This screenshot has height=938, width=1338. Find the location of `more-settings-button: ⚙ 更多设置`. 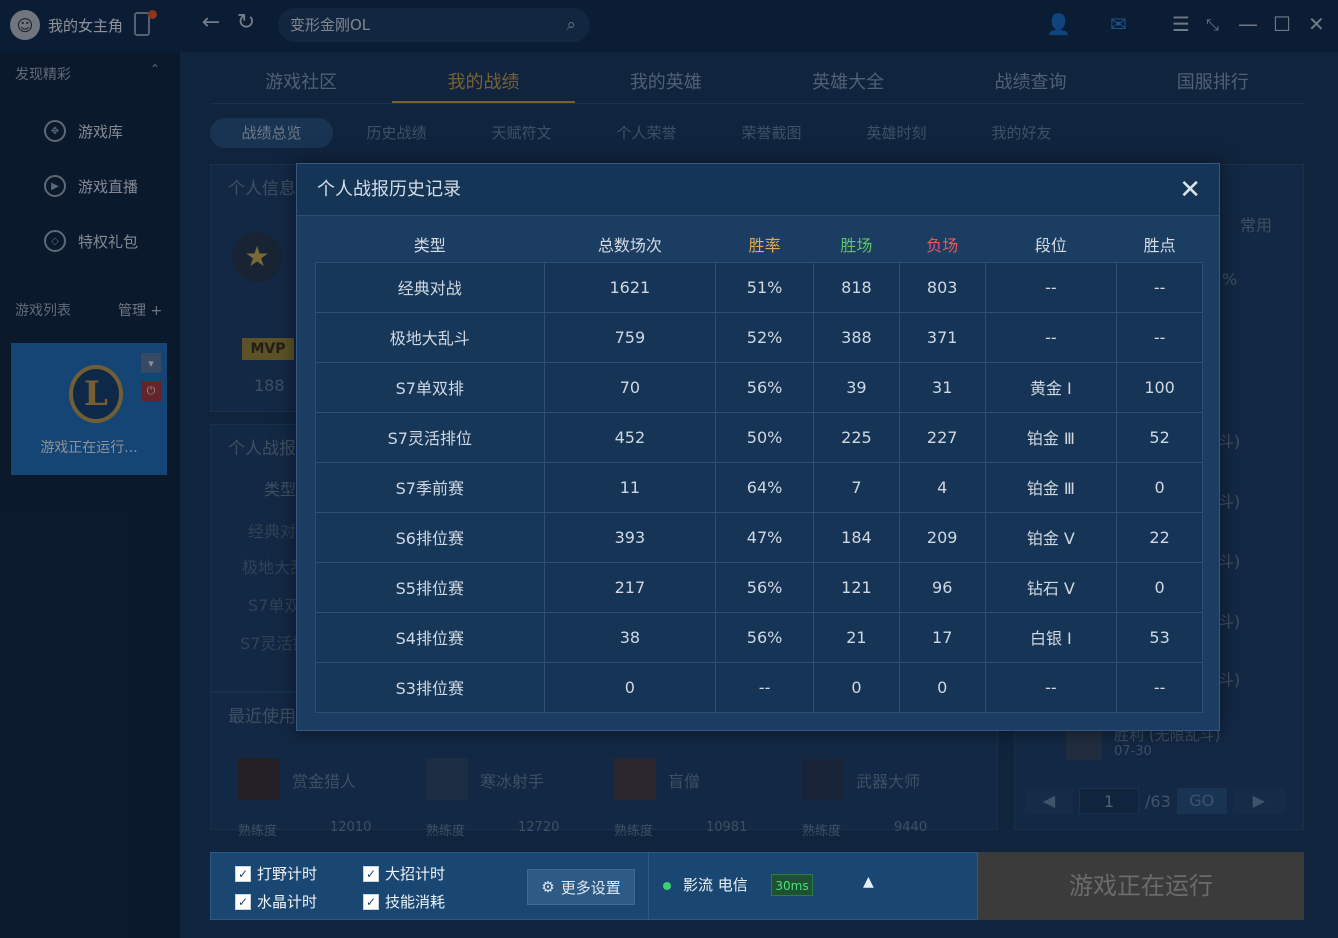

more-settings-button: ⚙ 更多设置 is located at coordinates (581, 887).